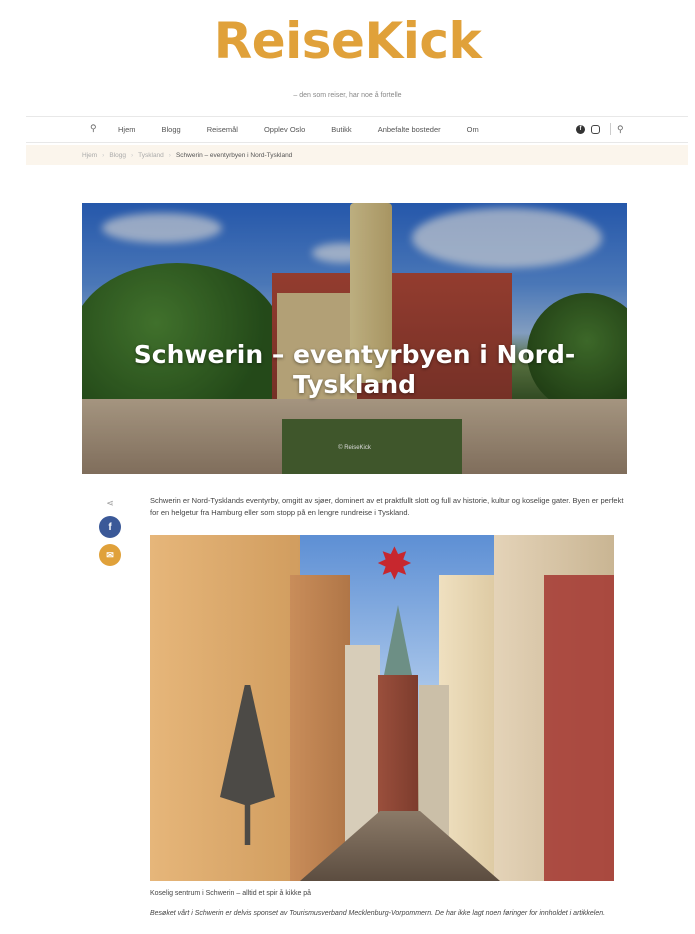 The width and height of the screenshot is (695, 934). I want to click on breadcrumb-link-hjem: Hjem, so click(89, 155).